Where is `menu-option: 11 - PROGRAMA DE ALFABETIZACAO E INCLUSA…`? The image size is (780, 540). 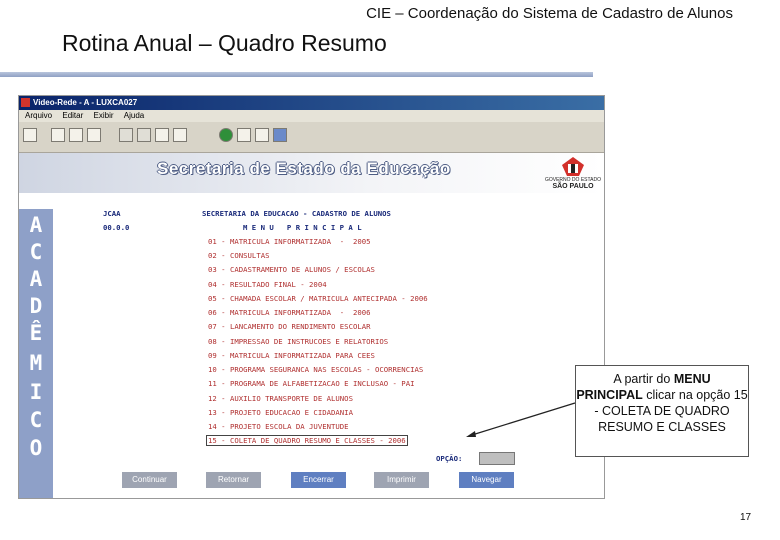
menu-option: 11 - PROGRAMA DE ALFABETIZACAO E INCLUSA… is located at coordinates (311, 383).